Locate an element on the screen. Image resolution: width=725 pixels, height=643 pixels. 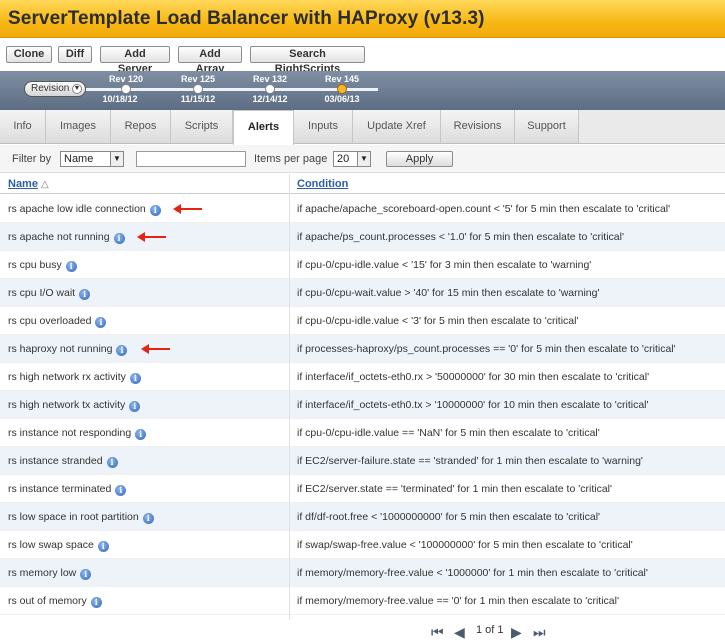
alert-name: rs low swap space i is located at coordinates (58, 545).